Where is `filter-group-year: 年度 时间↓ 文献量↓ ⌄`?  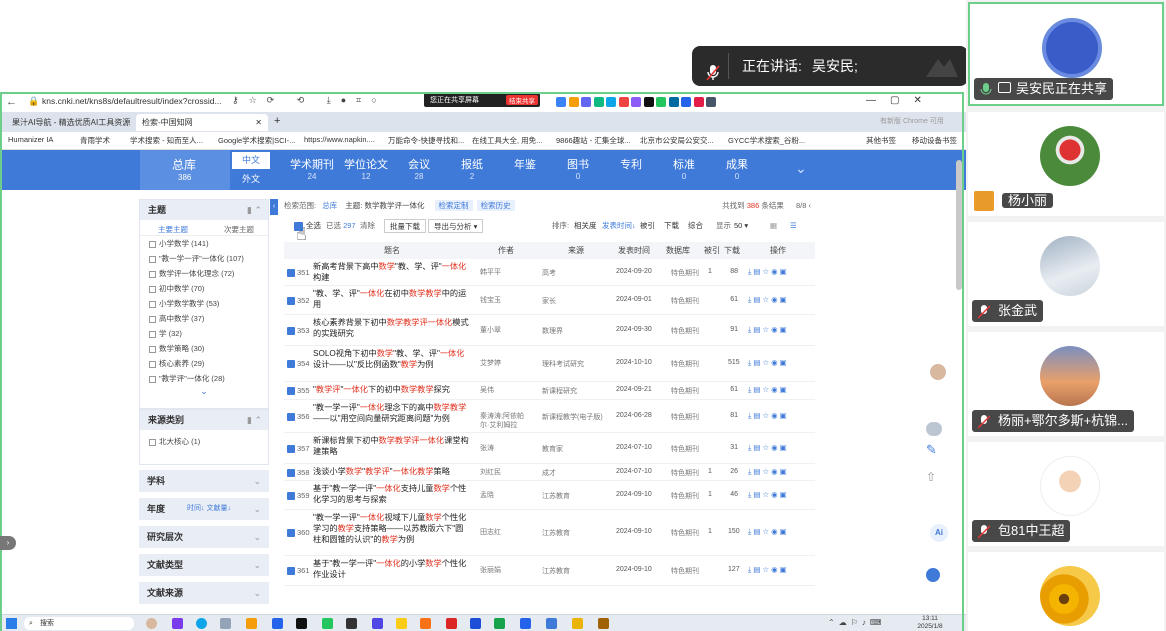 filter-group-year: 年度 时间↓ 文献量↓ ⌄ is located at coordinates (204, 509).